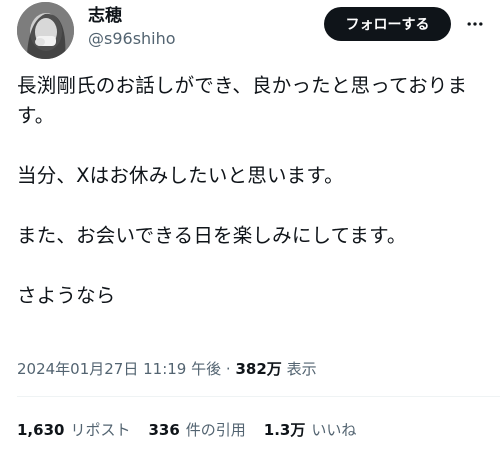  Describe the element at coordinates (252, 430) in the screenshot. I see `engagement-stats: 1,630 リポスト 336 件の引用 1.3万 いいね` at that location.